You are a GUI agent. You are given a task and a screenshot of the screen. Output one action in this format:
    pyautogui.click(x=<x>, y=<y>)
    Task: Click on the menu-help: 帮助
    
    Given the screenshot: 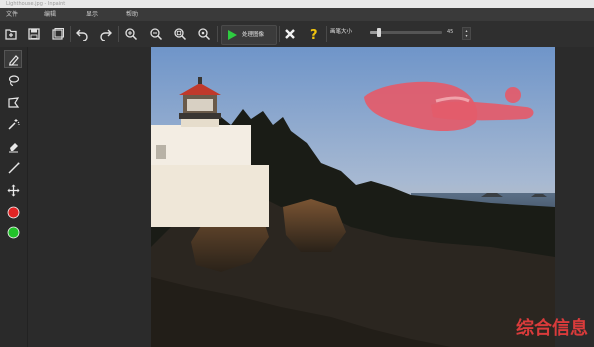 What is the action you would take?
    pyautogui.click(x=132, y=14)
    